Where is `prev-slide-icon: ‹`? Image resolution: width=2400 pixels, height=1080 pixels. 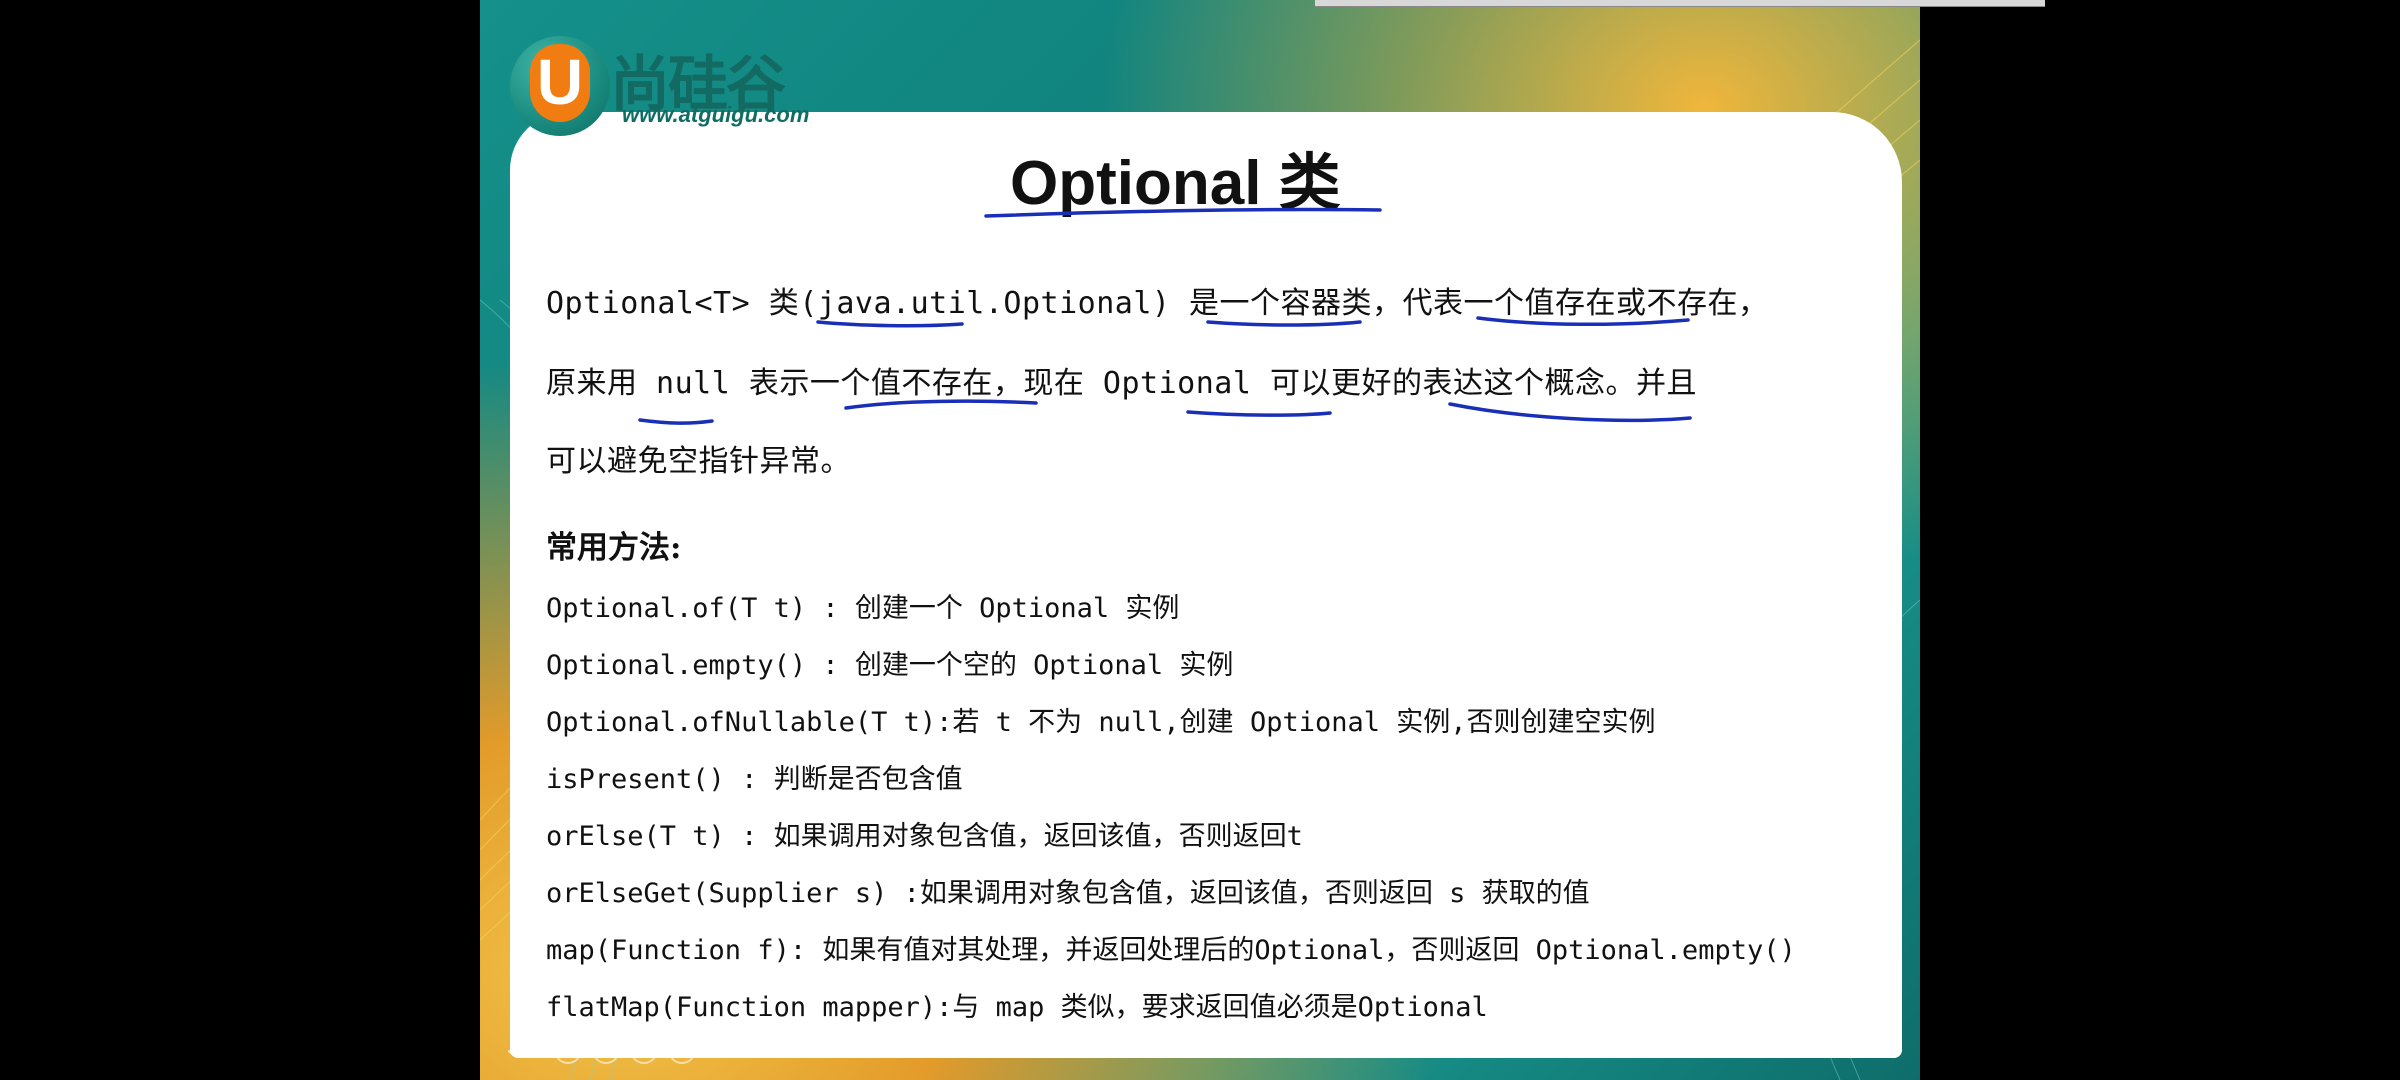 prev-slide-icon: ‹ is located at coordinates (510, 1050).